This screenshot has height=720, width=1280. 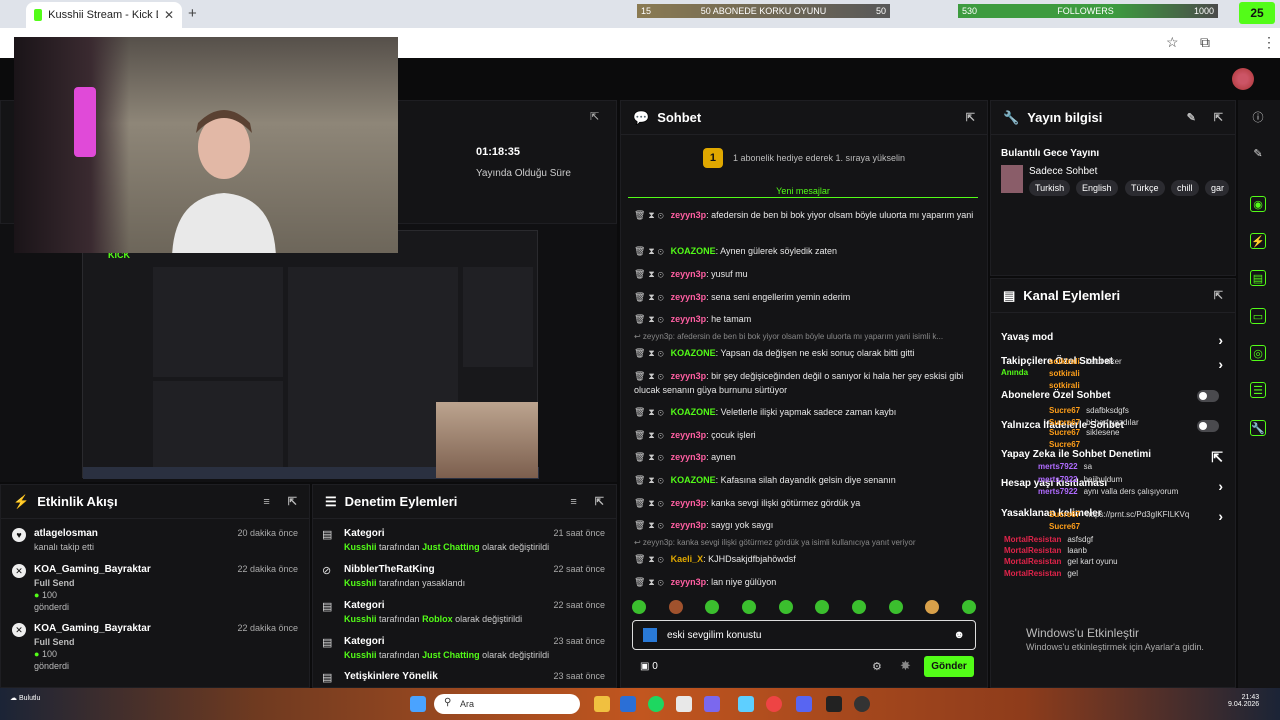 I want to click on taskbar-clock: 21:43 9.04.2026, so click(x=1243, y=701).